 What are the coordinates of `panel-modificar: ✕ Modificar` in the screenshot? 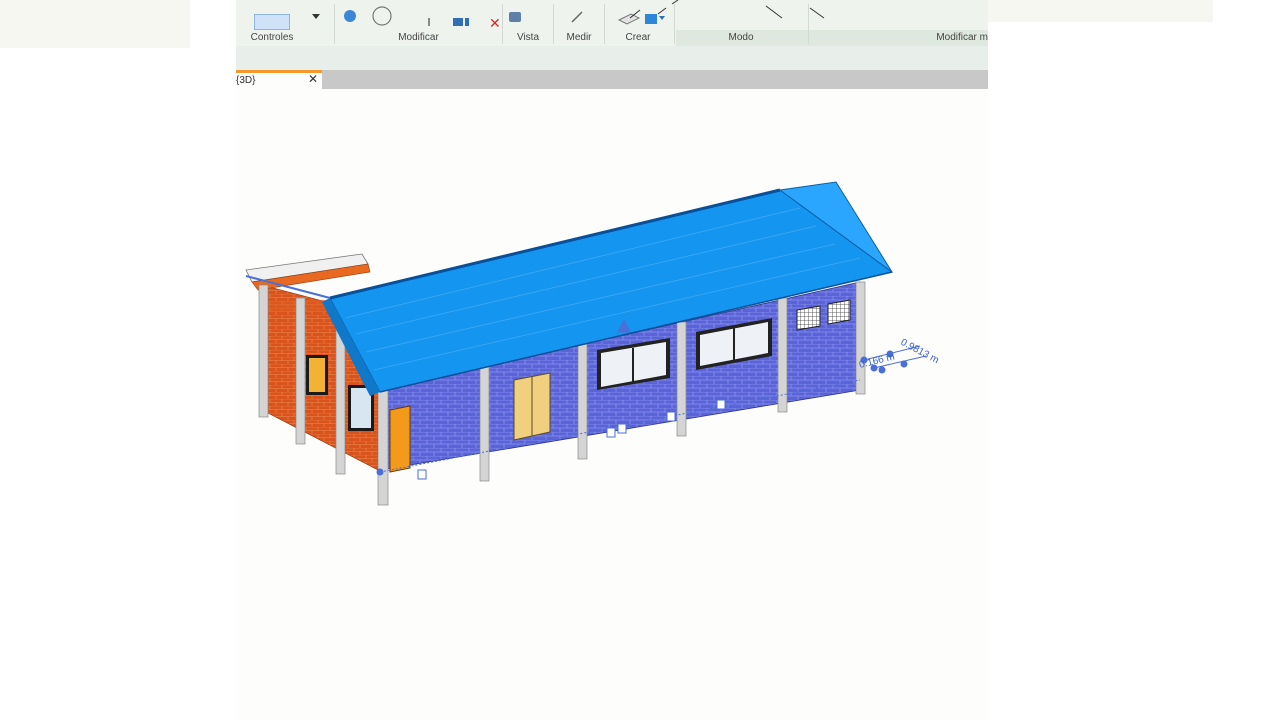 It's located at (418, 23).